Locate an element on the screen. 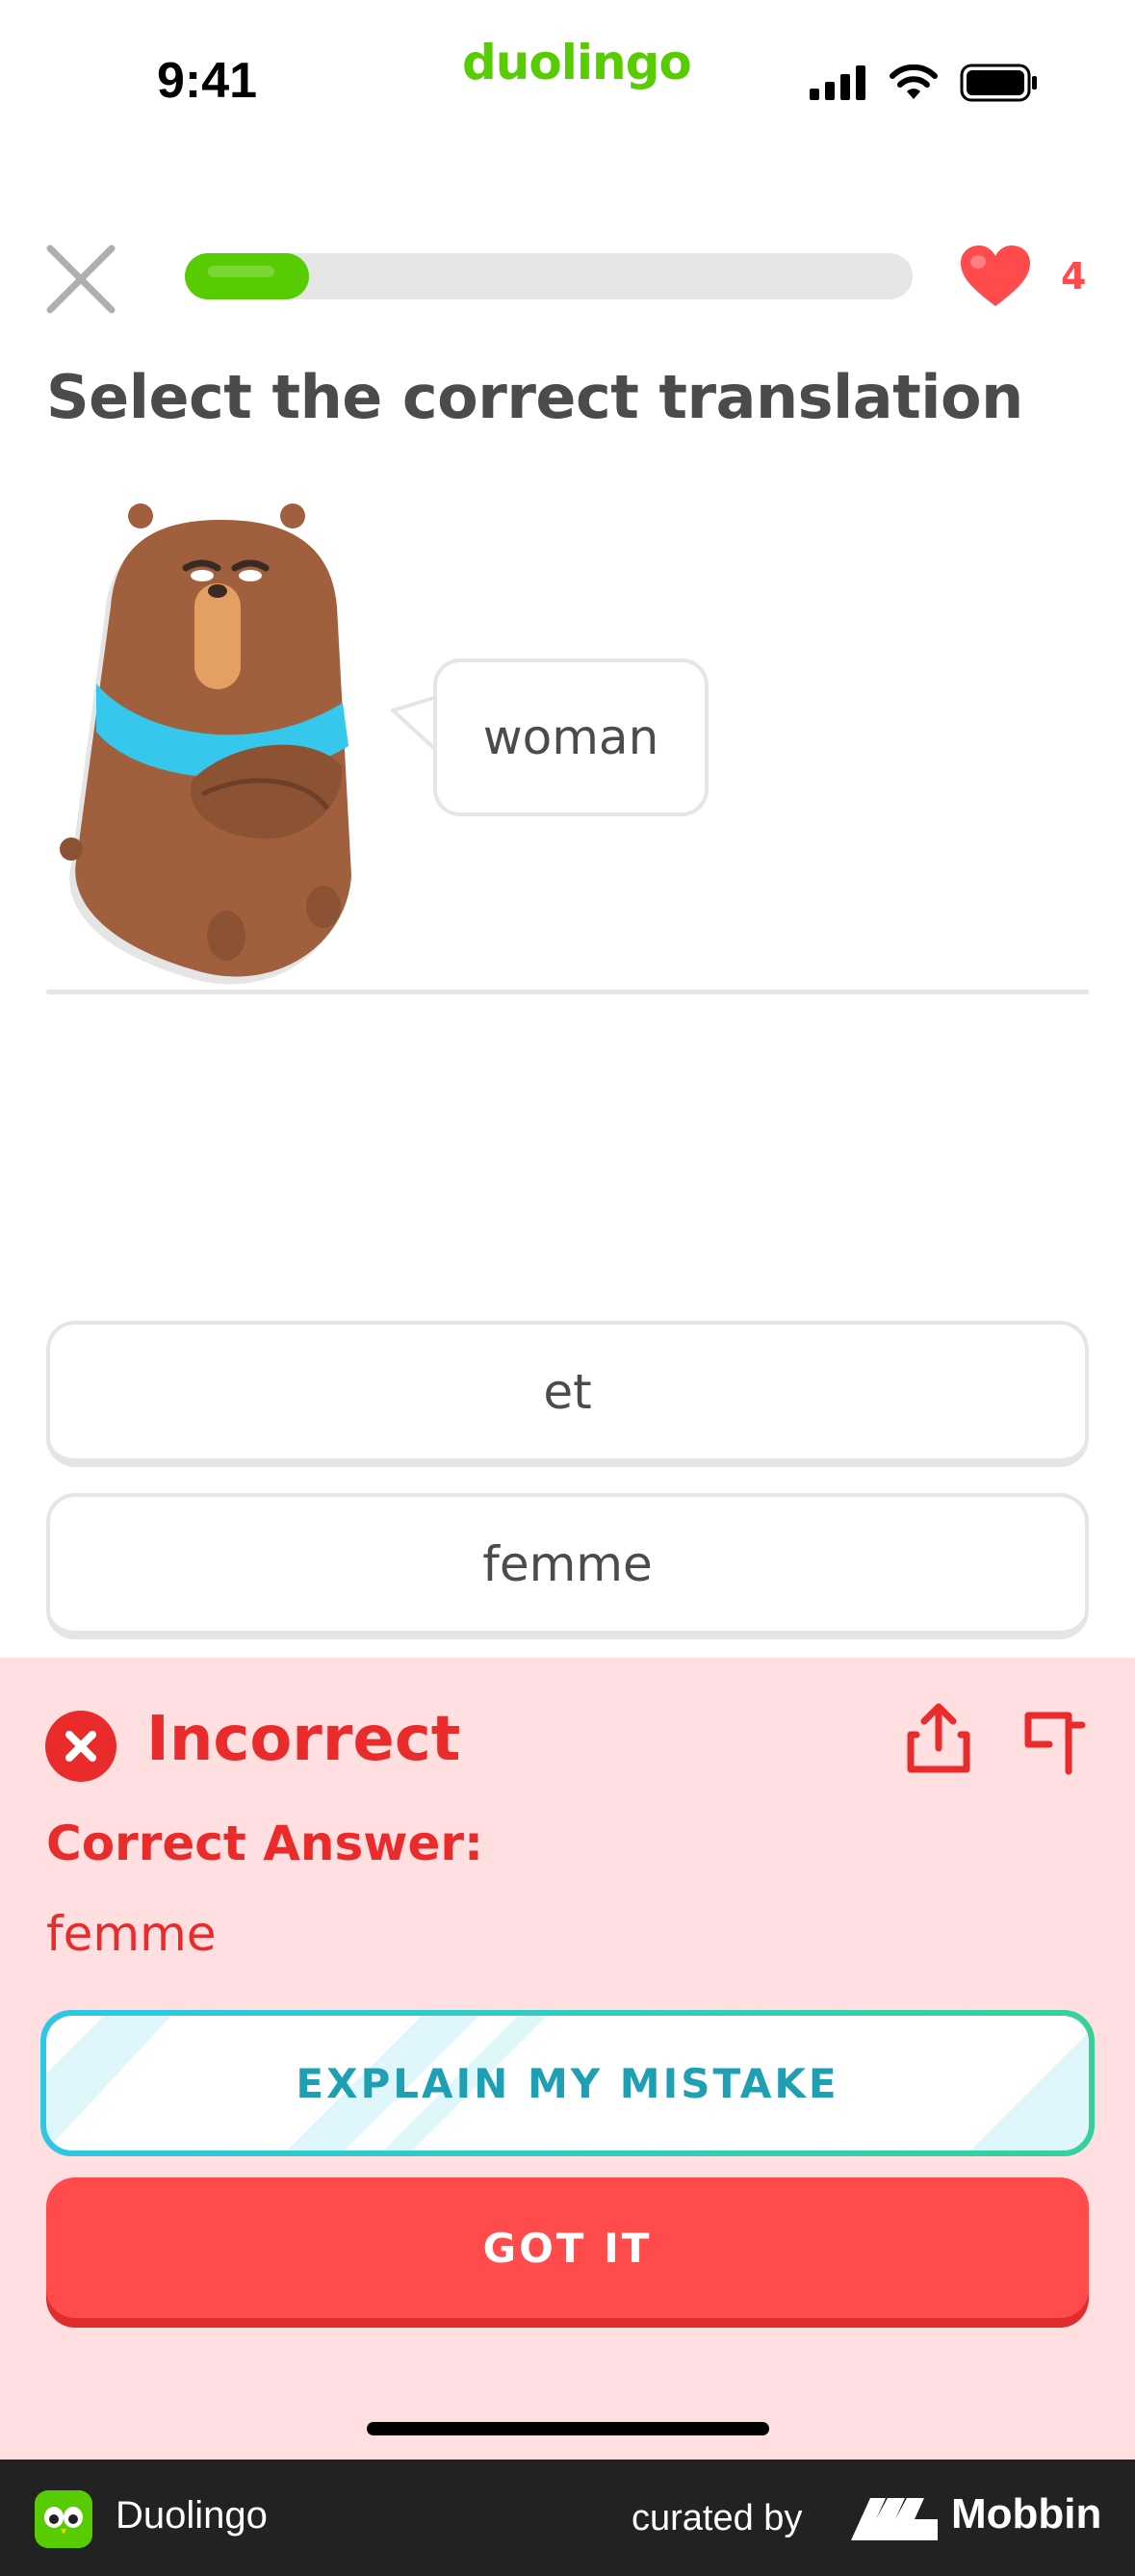  answer-option-label: femme is located at coordinates (567, 1564).